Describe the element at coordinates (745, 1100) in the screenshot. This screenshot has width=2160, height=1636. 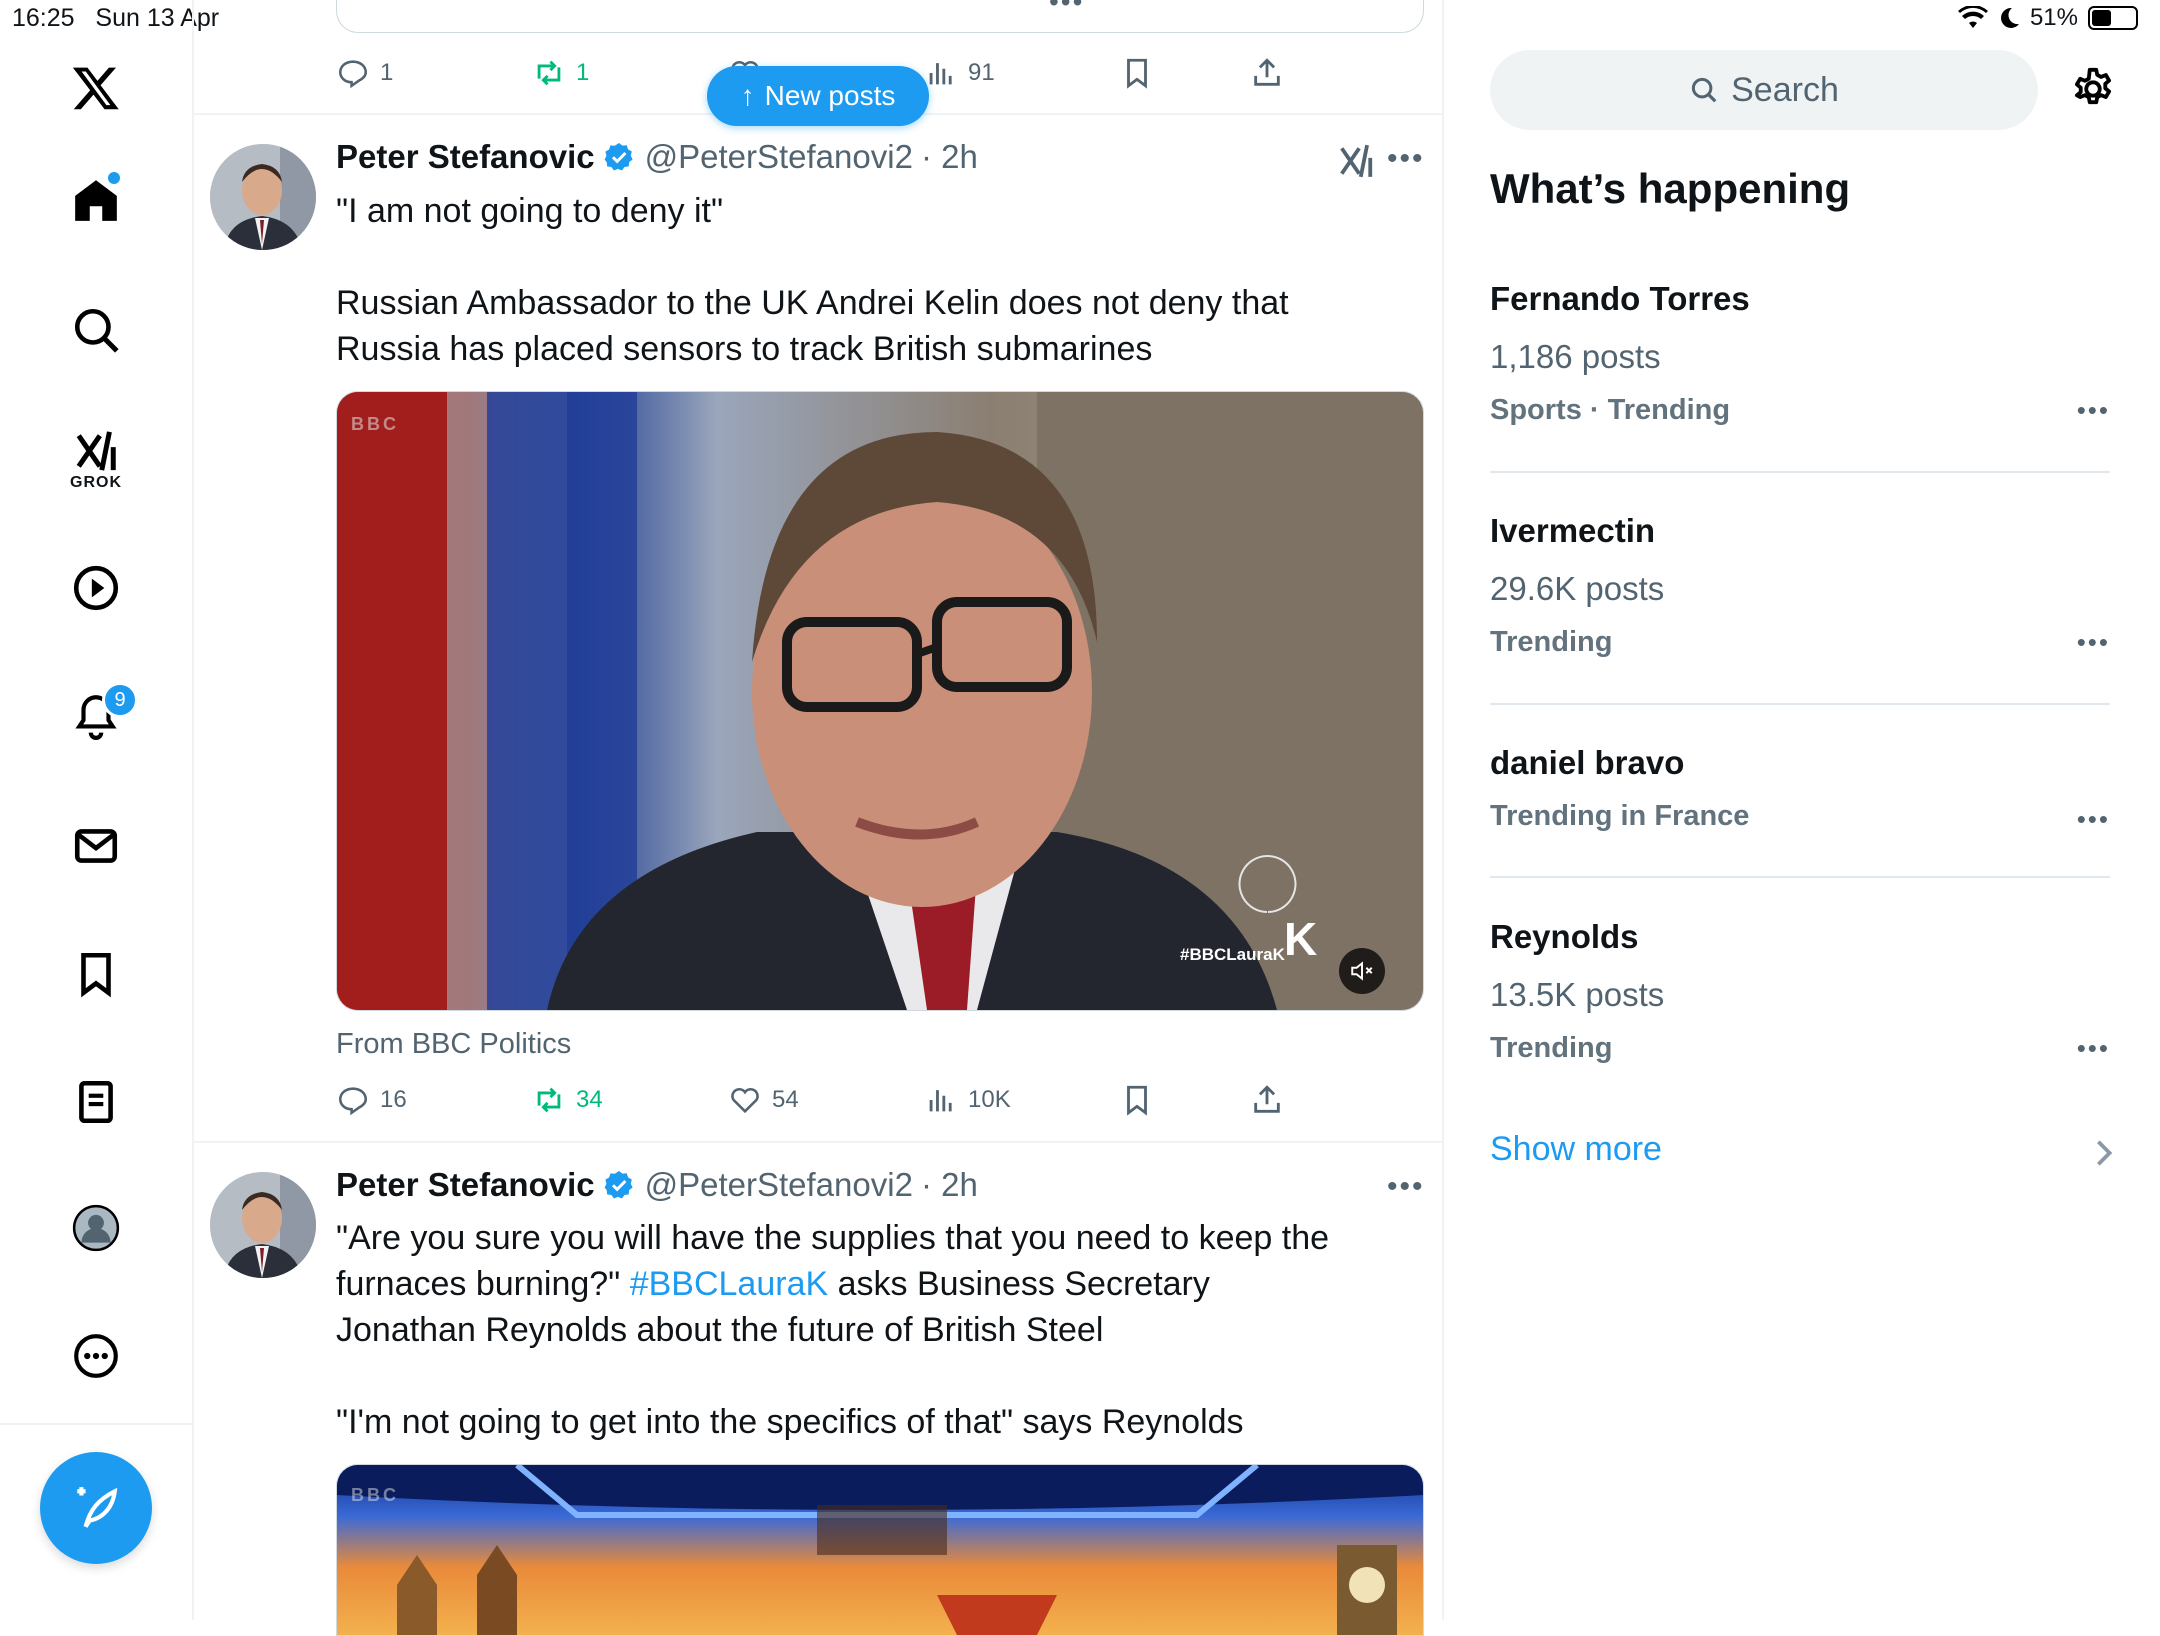
I see `heart-icon` at that location.